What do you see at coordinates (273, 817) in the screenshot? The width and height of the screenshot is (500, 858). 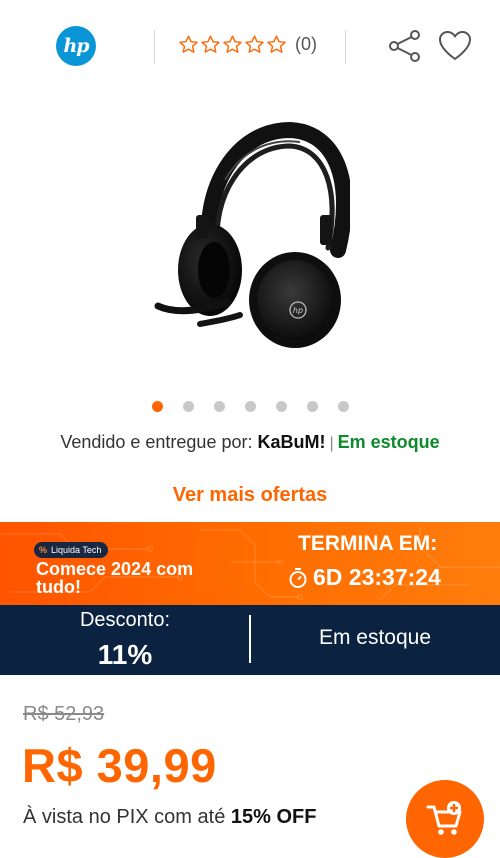 I see `pix-discount: 15% OFF` at bounding box center [273, 817].